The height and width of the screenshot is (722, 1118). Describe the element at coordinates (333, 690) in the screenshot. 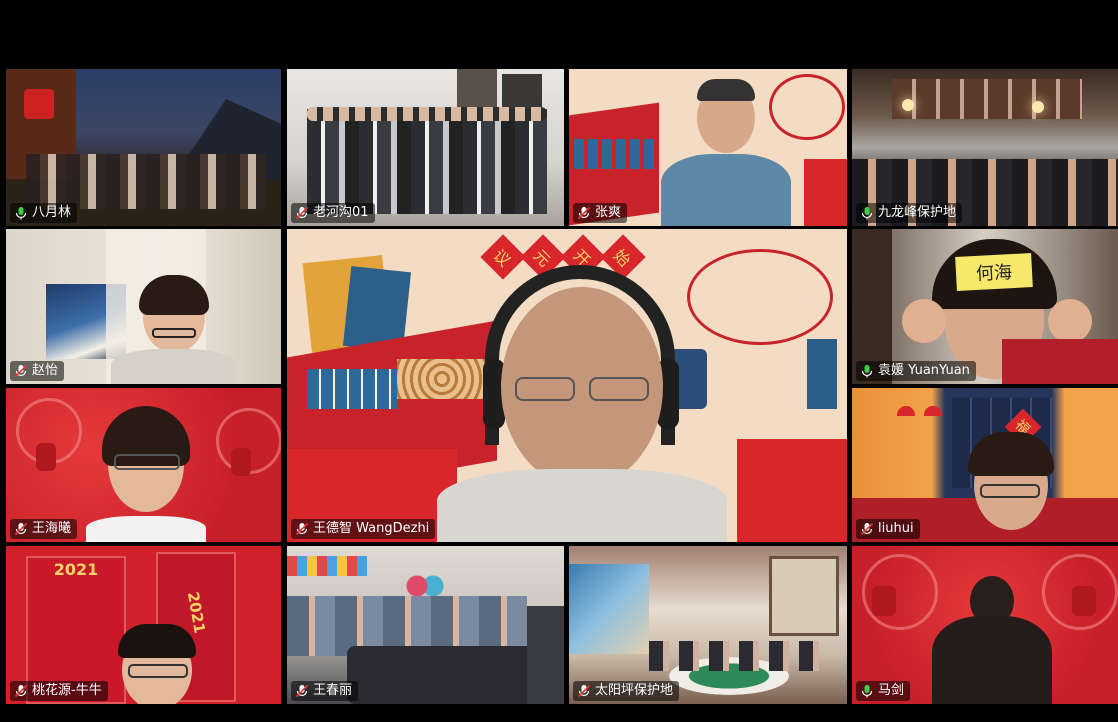

I see `participant-name: 王春丽` at that location.